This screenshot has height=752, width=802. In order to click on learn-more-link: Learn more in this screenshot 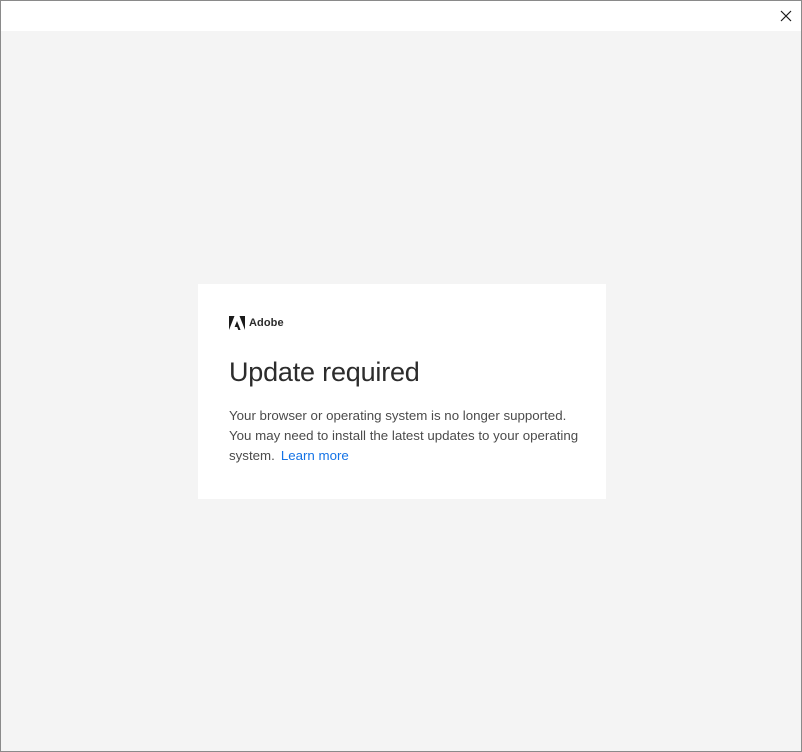, I will do `click(315, 455)`.